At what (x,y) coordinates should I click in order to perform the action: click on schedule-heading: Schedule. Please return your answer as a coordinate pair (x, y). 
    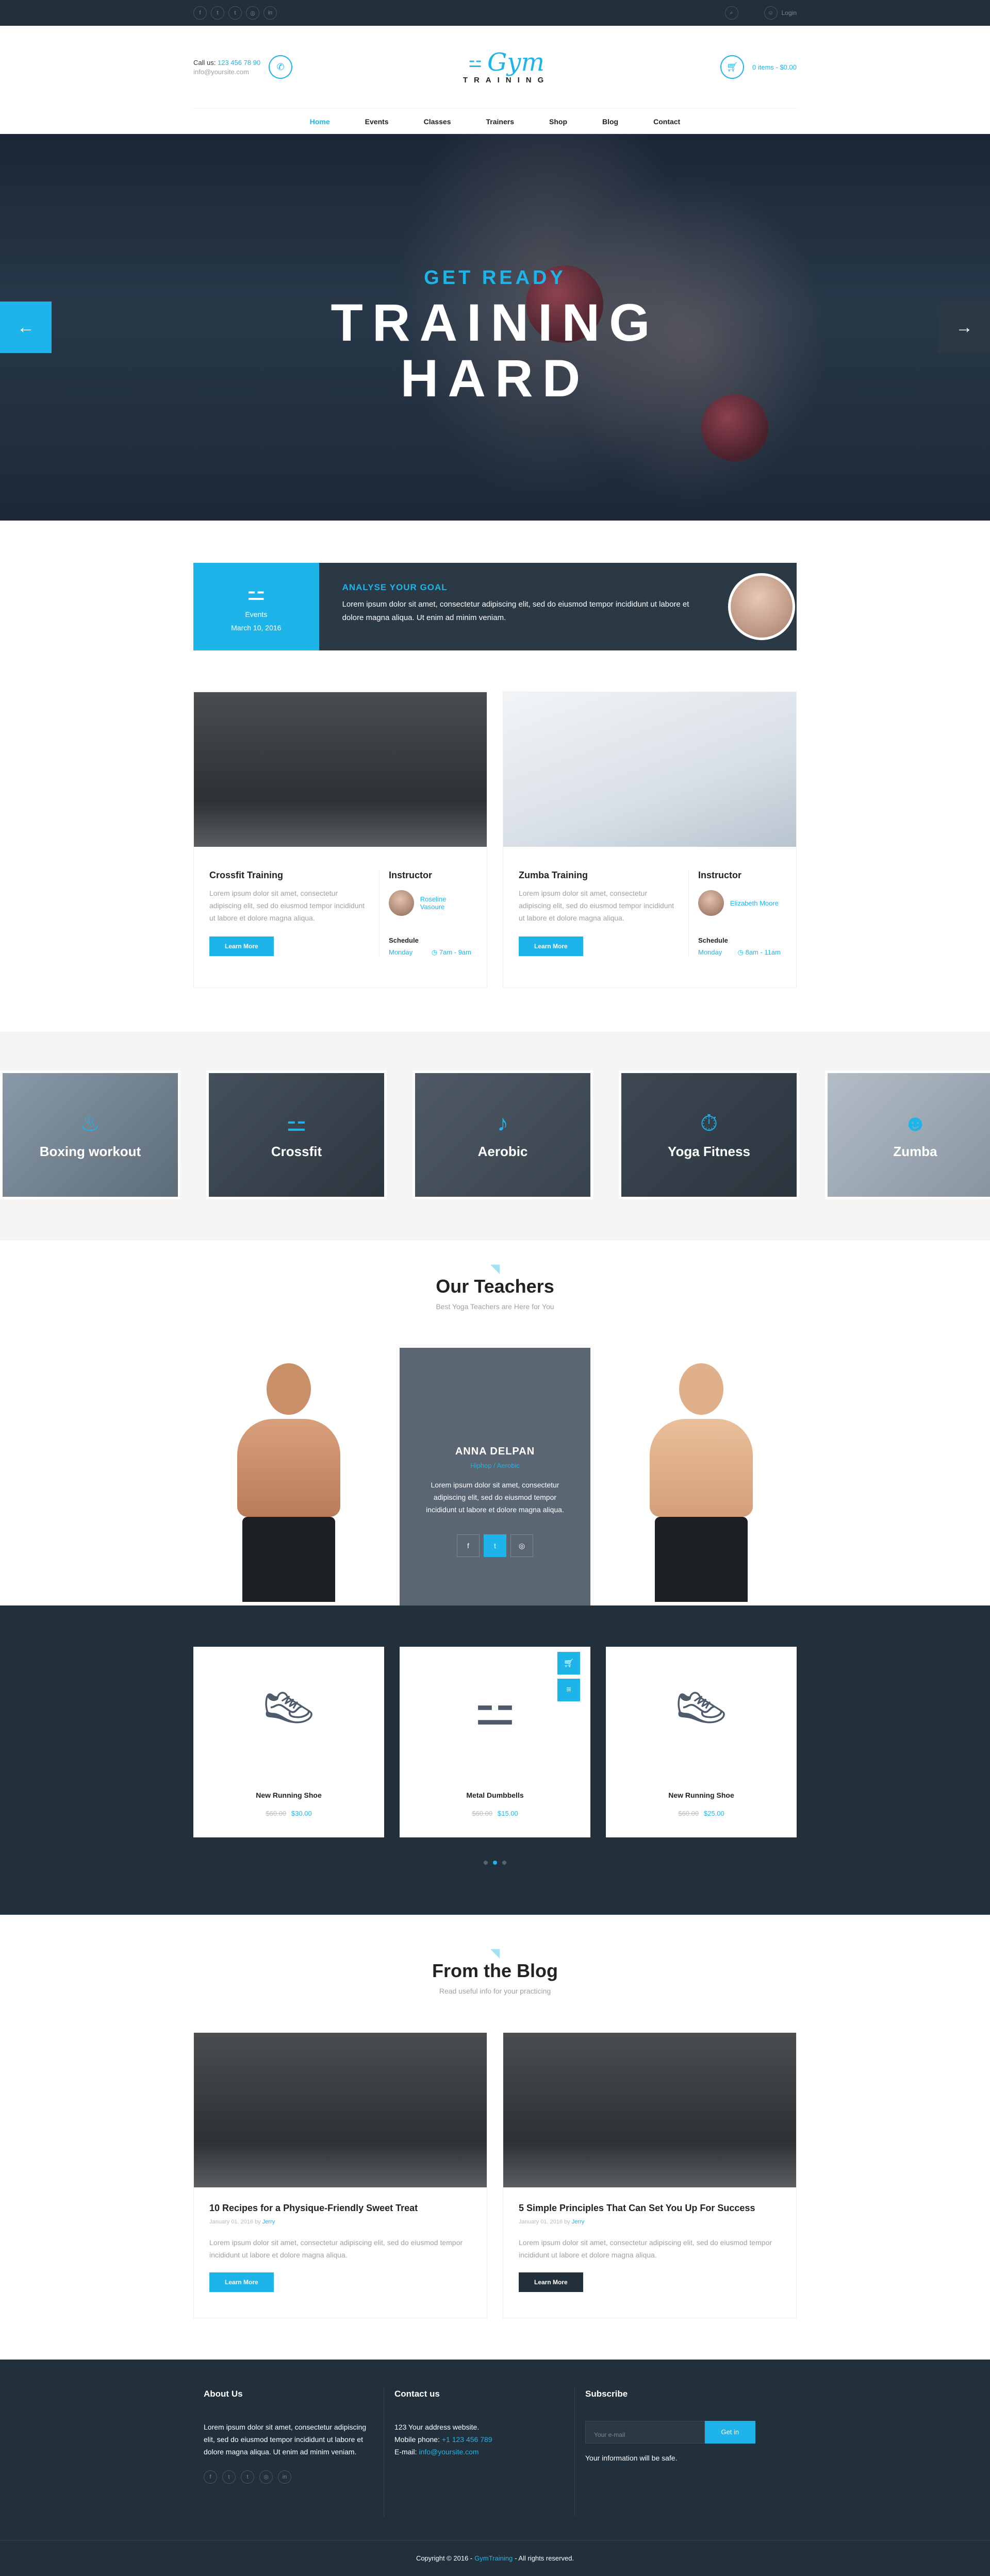
    Looking at the image, I should click on (404, 940).